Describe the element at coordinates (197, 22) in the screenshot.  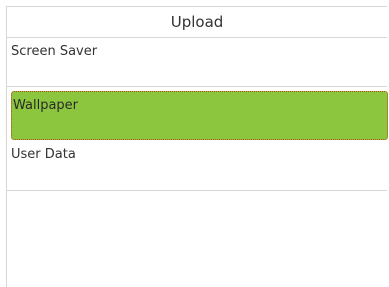
I see `page-title: Upload` at that location.